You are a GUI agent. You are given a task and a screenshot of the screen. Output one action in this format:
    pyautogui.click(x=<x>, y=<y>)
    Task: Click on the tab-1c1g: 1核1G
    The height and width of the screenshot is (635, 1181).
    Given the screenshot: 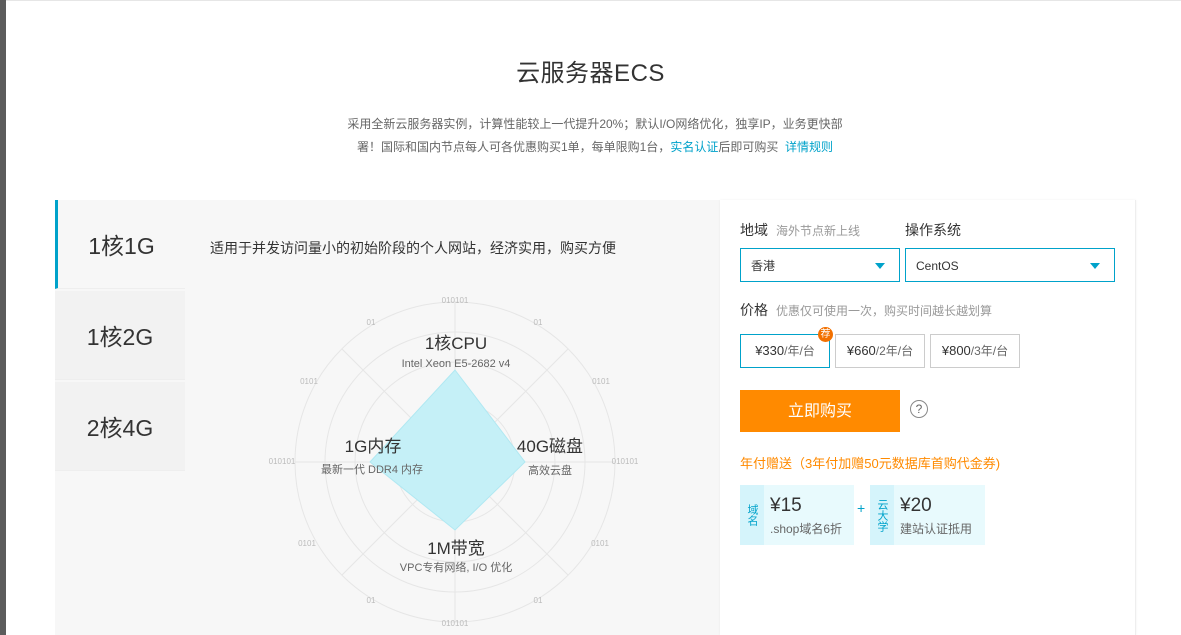 What is the action you would take?
    pyautogui.click(x=120, y=244)
    